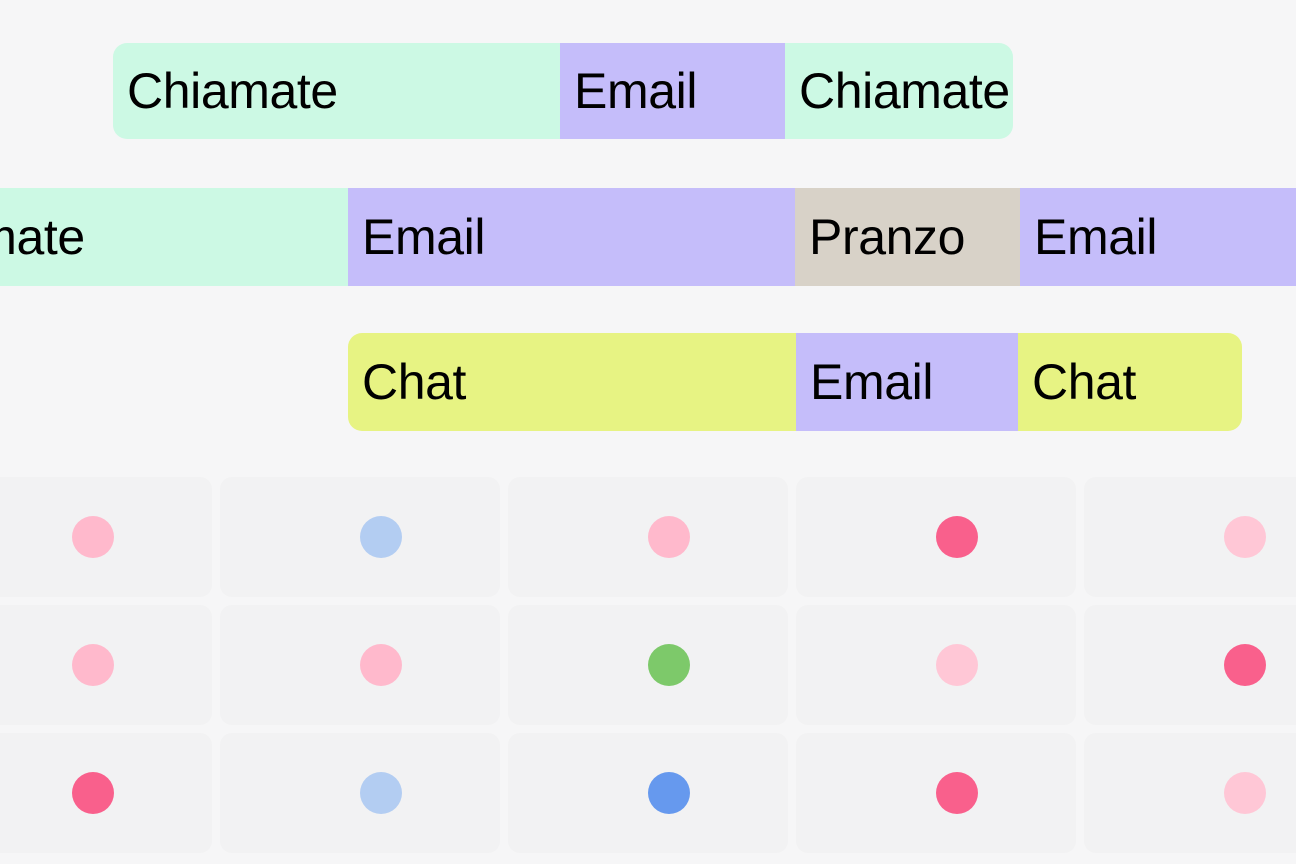 Image resolution: width=1296 pixels, height=864 pixels. Describe the element at coordinates (669, 793) in the screenshot. I see `status-dot-blue-strong` at that location.